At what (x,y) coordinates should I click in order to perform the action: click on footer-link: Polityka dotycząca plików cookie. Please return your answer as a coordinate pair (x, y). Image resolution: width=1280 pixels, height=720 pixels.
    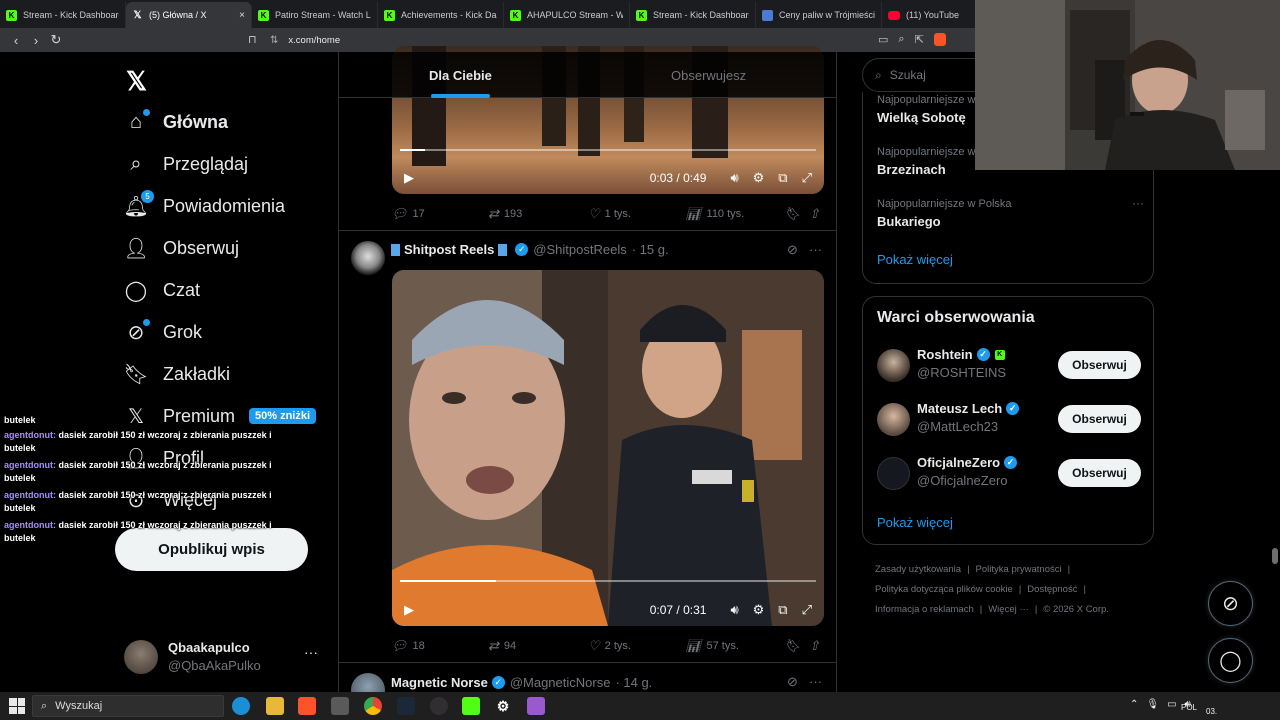
    Looking at the image, I should click on (944, 589).